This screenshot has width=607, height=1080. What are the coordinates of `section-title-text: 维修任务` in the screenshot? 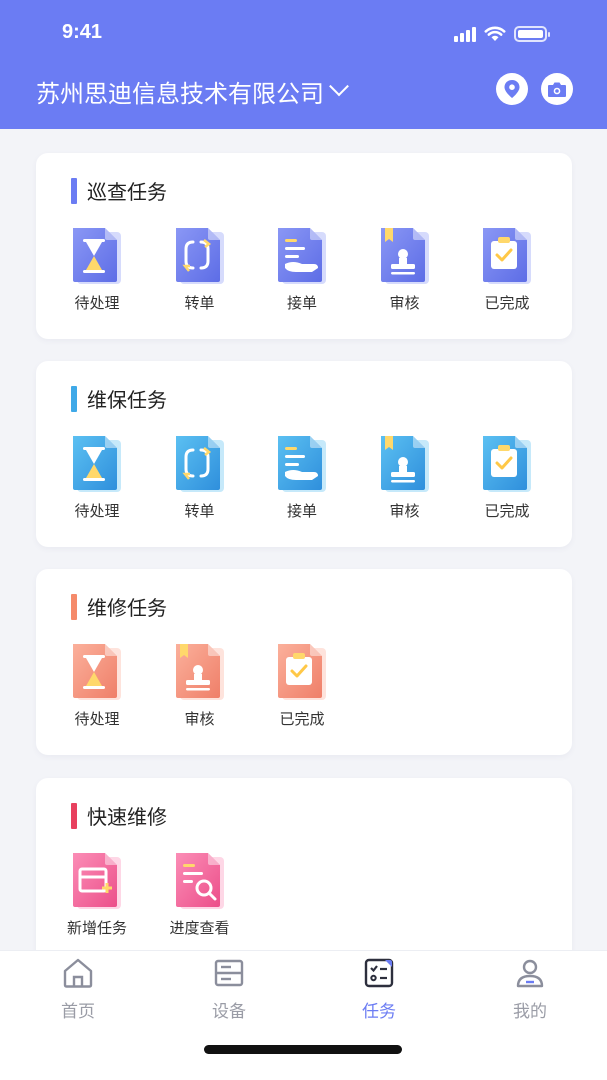 It's located at (127, 608).